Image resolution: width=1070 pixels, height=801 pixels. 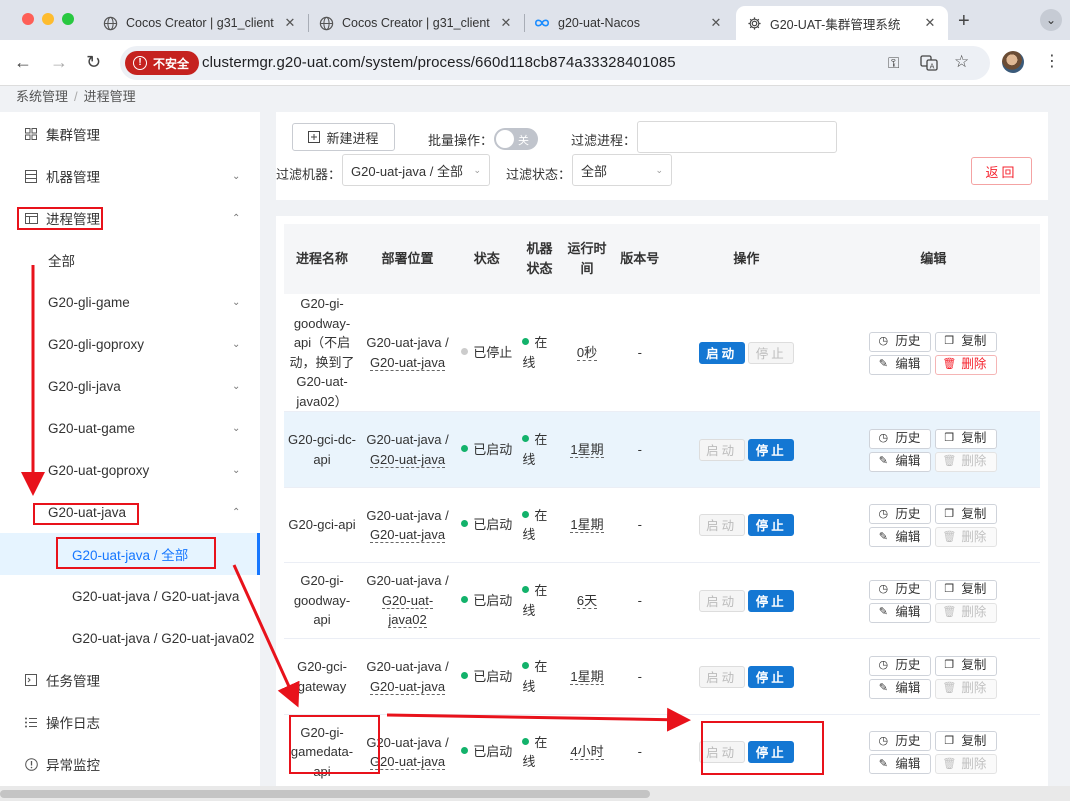 What do you see at coordinates (929, 65) in the screenshot?
I see `translate-icon: A` at bounding box center [929, 65].